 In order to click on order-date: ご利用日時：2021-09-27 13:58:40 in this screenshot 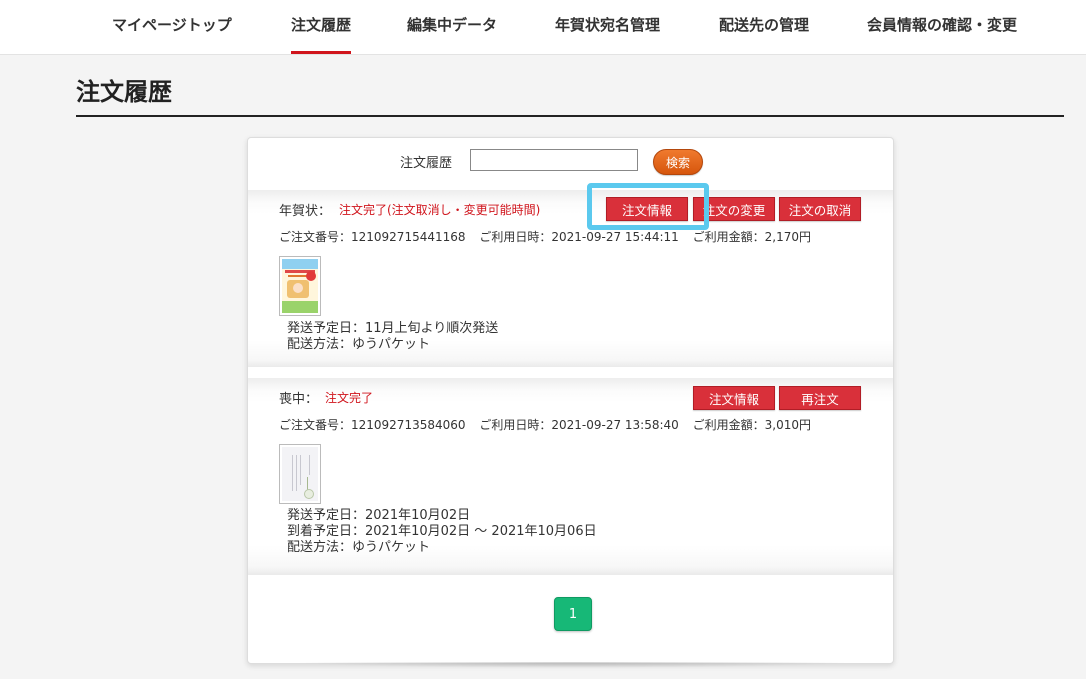, I will do `click(579, 425)`.